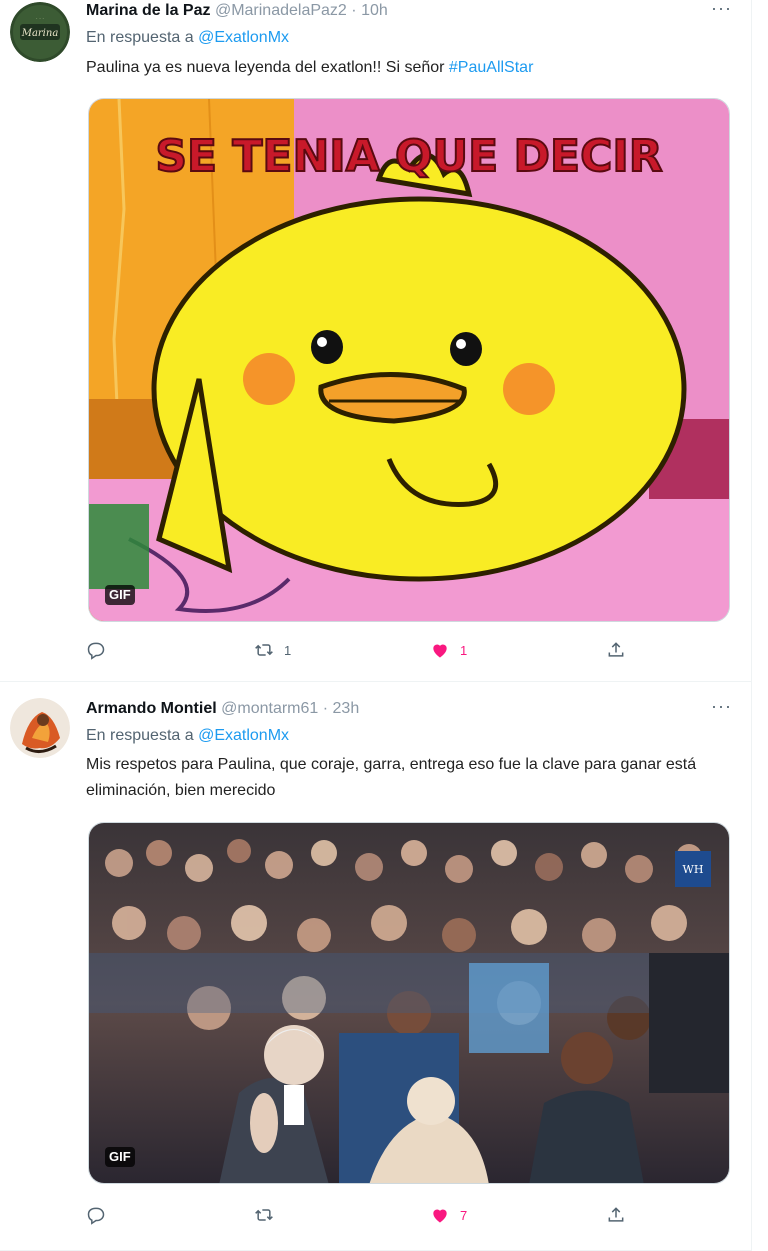  I want to click on avatar, so click(40, 728).